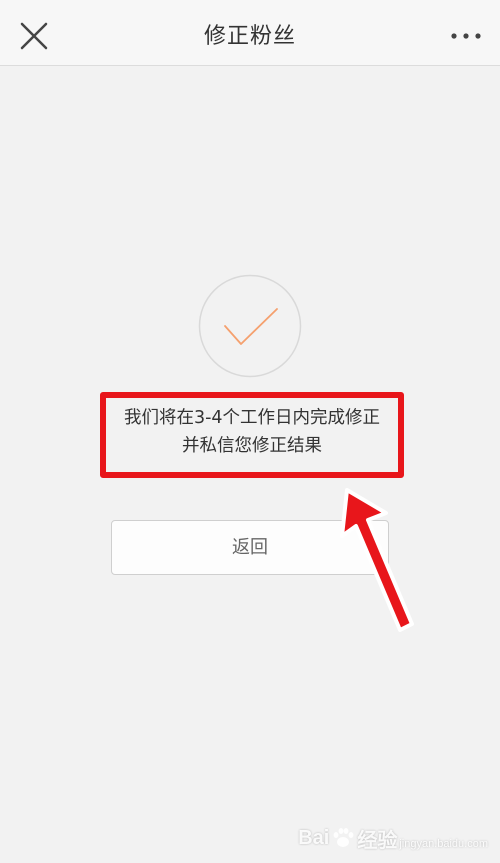 This screenshot has height=863, width=500. Describe the element at coordinates (377, 840) in the screenshot. I see `watermark-text-right: 经验` at that location.